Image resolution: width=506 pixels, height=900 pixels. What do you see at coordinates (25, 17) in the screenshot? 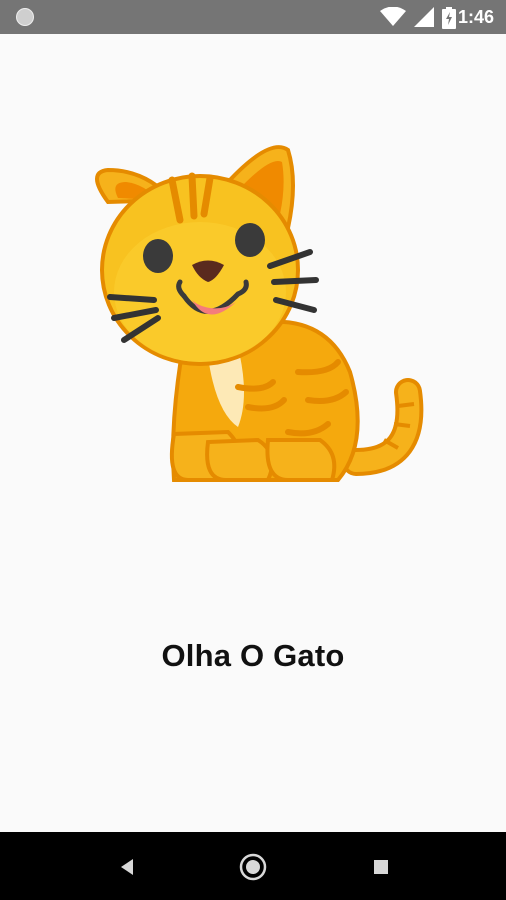
I see `notification-dot-icon` at bounding box center [25, 17].